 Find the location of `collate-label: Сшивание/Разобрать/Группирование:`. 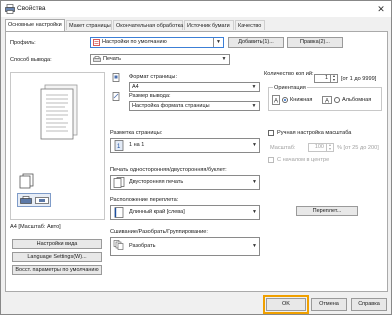

collate-label: Сшивание/Разобрать/Группирование: is located at coordinates (159, 232).